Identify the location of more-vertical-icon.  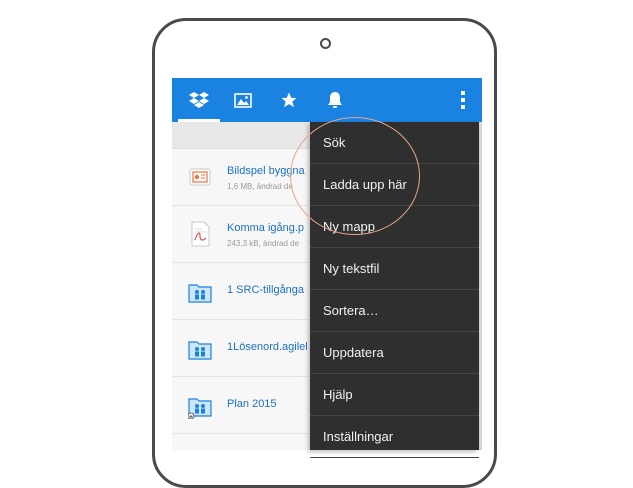
(463, 100).